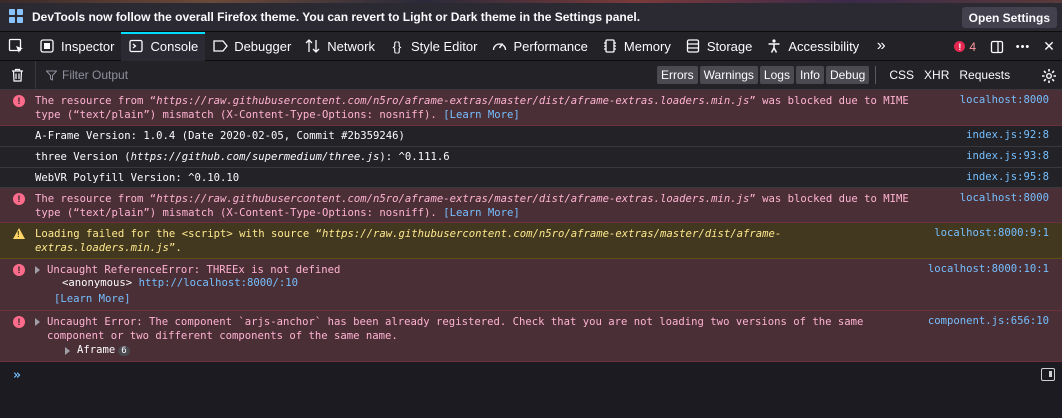  What do you see at coordinates (1007, 156) in the screenshot?
I see `message-location-link: index.js:93:8` at bounding box center [1007, 156].